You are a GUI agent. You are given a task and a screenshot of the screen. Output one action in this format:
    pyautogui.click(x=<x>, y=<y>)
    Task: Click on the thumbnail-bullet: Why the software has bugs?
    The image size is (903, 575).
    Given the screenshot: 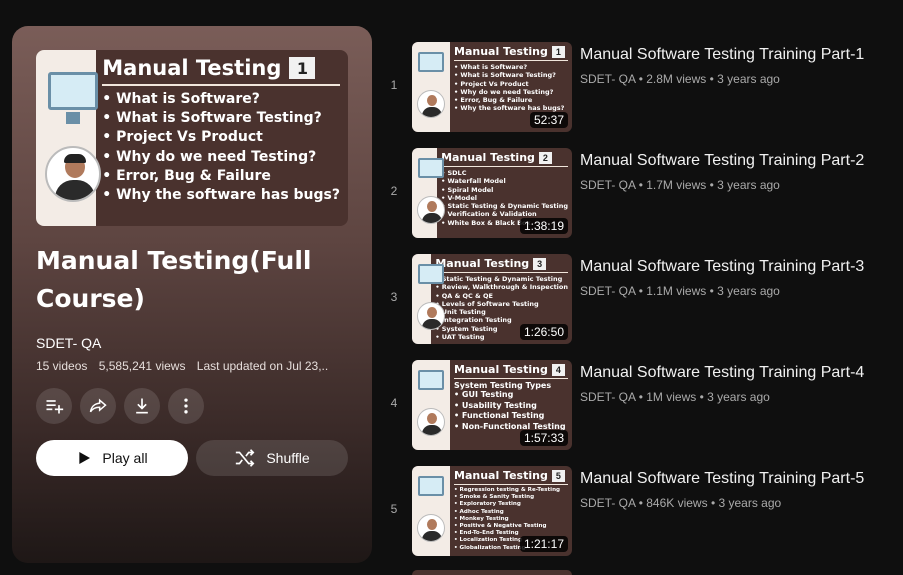 What is the action you would take?
    pyautogui.click(x=221, y=195)
    